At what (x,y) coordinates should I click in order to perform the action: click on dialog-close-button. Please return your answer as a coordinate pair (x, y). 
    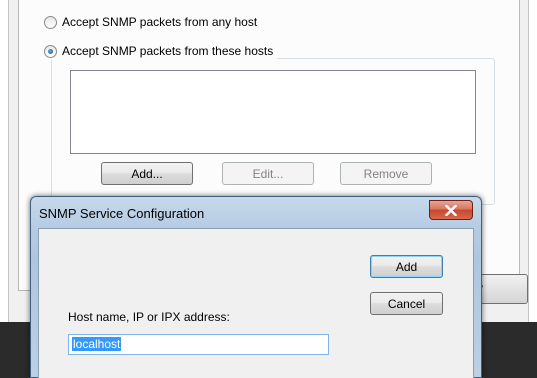
    Looking at the image, I should click on (451, 210).